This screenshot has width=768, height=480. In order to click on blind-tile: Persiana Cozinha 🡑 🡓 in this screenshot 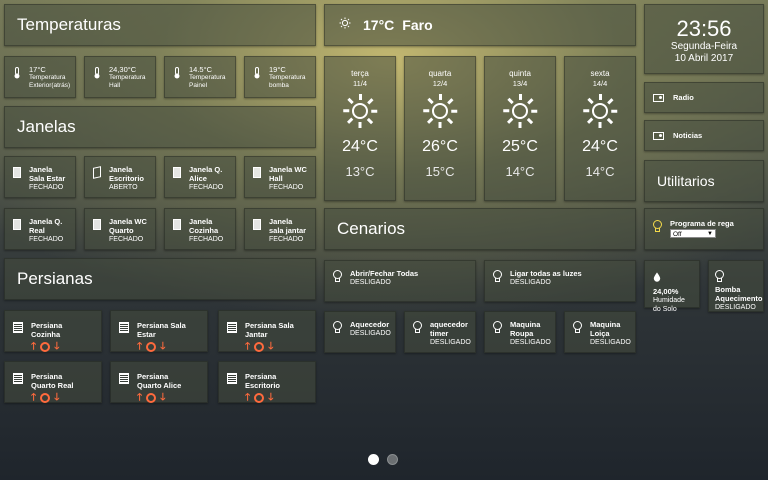, I will do `click(53, 331)`.